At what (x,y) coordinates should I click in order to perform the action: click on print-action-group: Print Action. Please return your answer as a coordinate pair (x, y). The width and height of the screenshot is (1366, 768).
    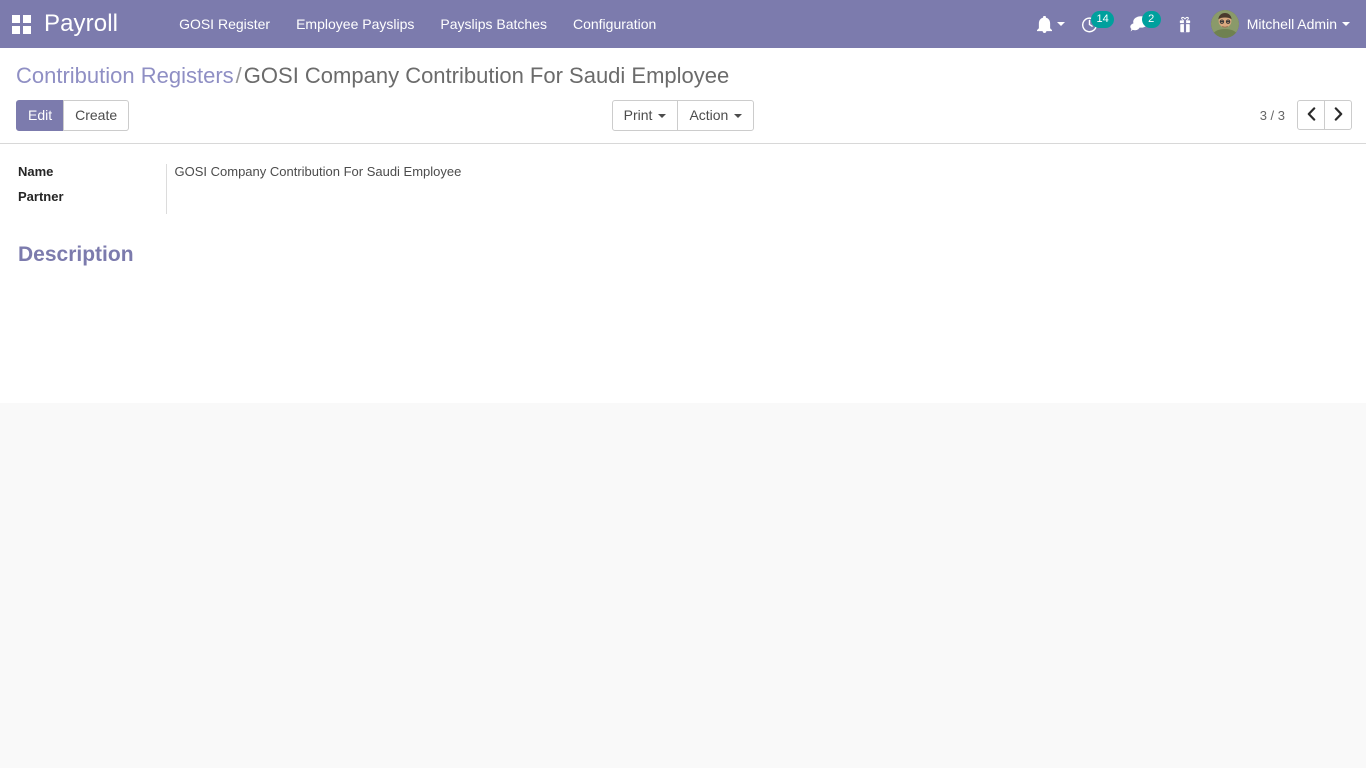
    Looking at the image, I should click on (683, 115).